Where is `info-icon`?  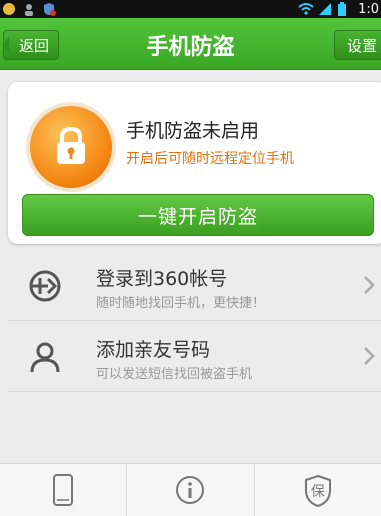
info-icon is located at coordinates (190, 495).